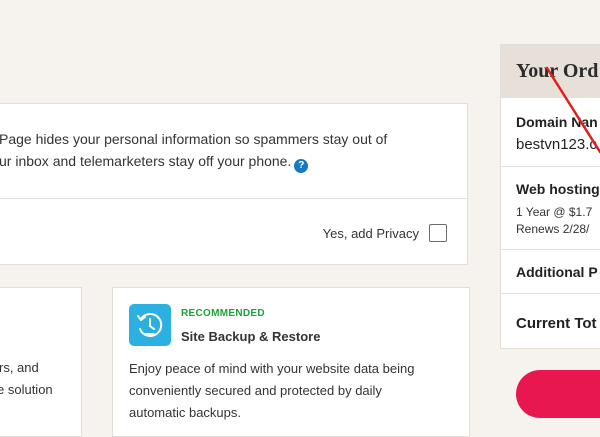  I want to click on backup-restore-icon, so click(150, 325).